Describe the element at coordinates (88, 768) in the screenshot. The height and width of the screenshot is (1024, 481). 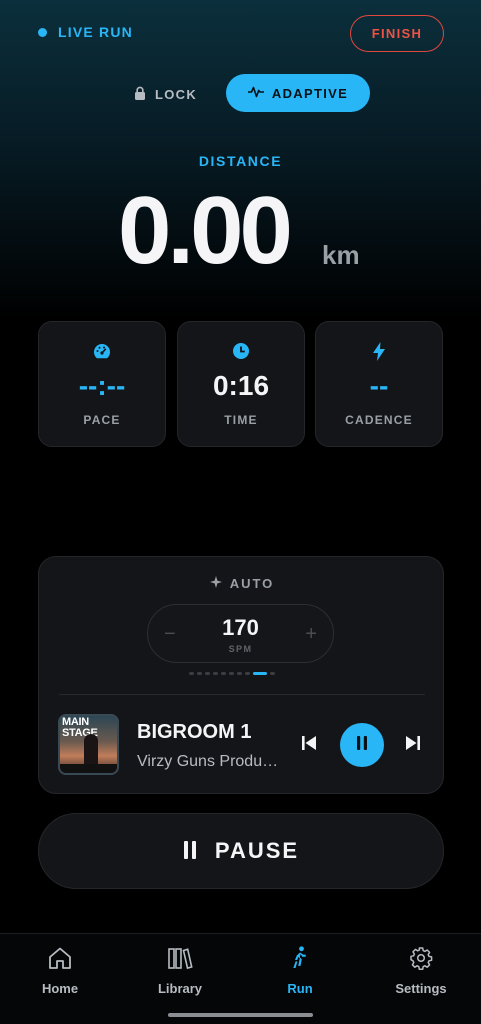
I see `album-art-band` at that location.